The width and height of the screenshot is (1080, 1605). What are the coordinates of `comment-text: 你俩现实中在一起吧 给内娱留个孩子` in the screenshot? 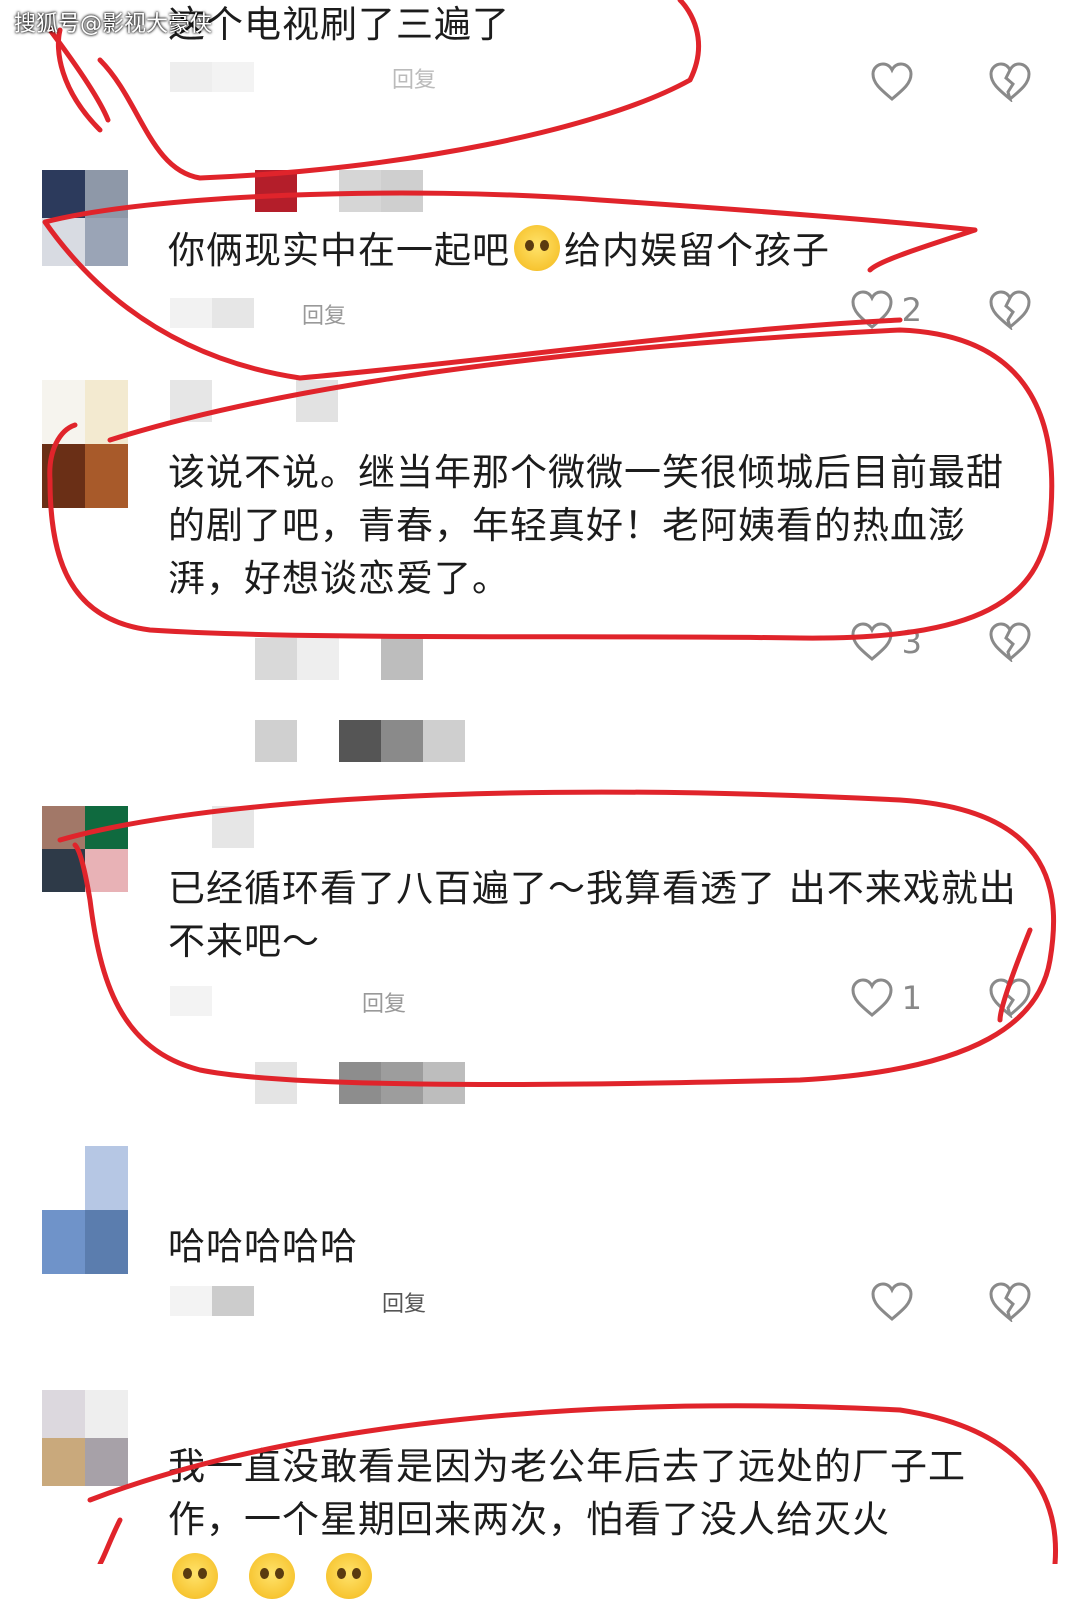 It's located at (593, 250).